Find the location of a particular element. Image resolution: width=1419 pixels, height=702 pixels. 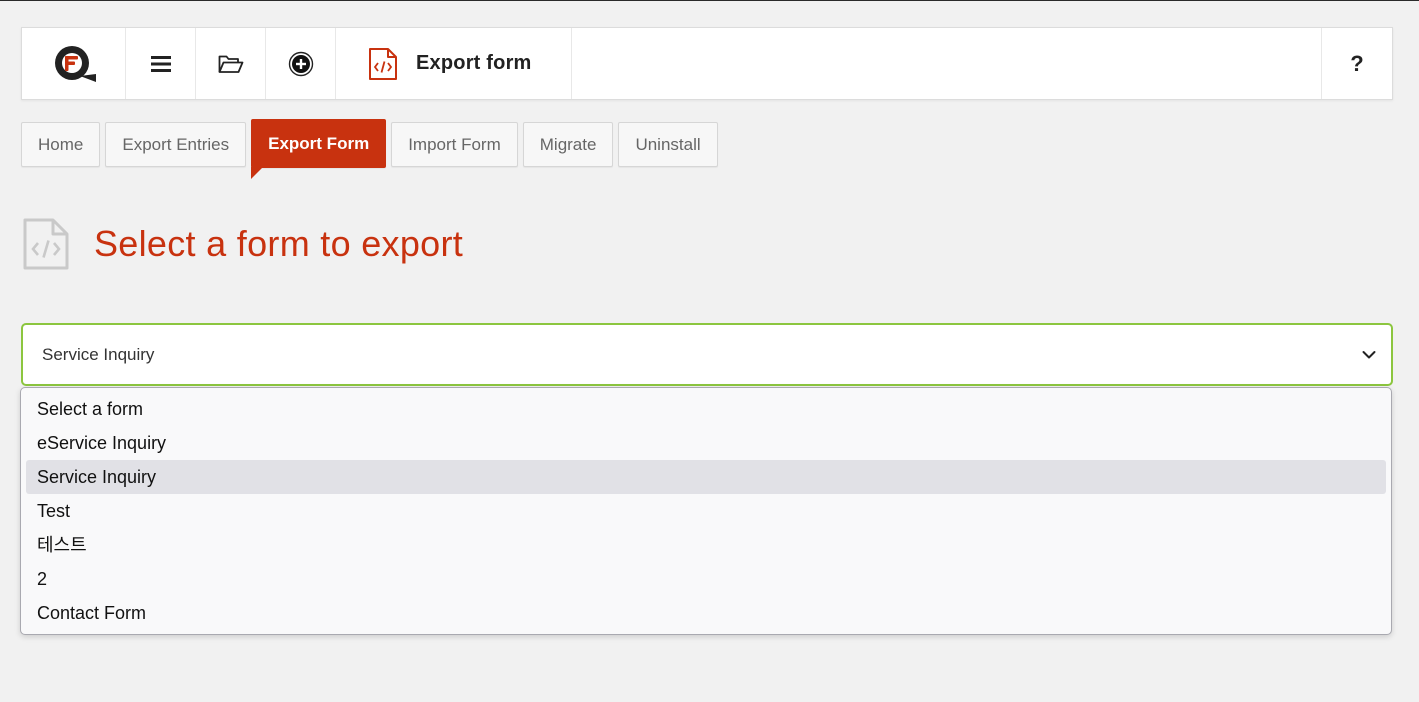

plus-circle-icon is located at coordinates (300, 63).